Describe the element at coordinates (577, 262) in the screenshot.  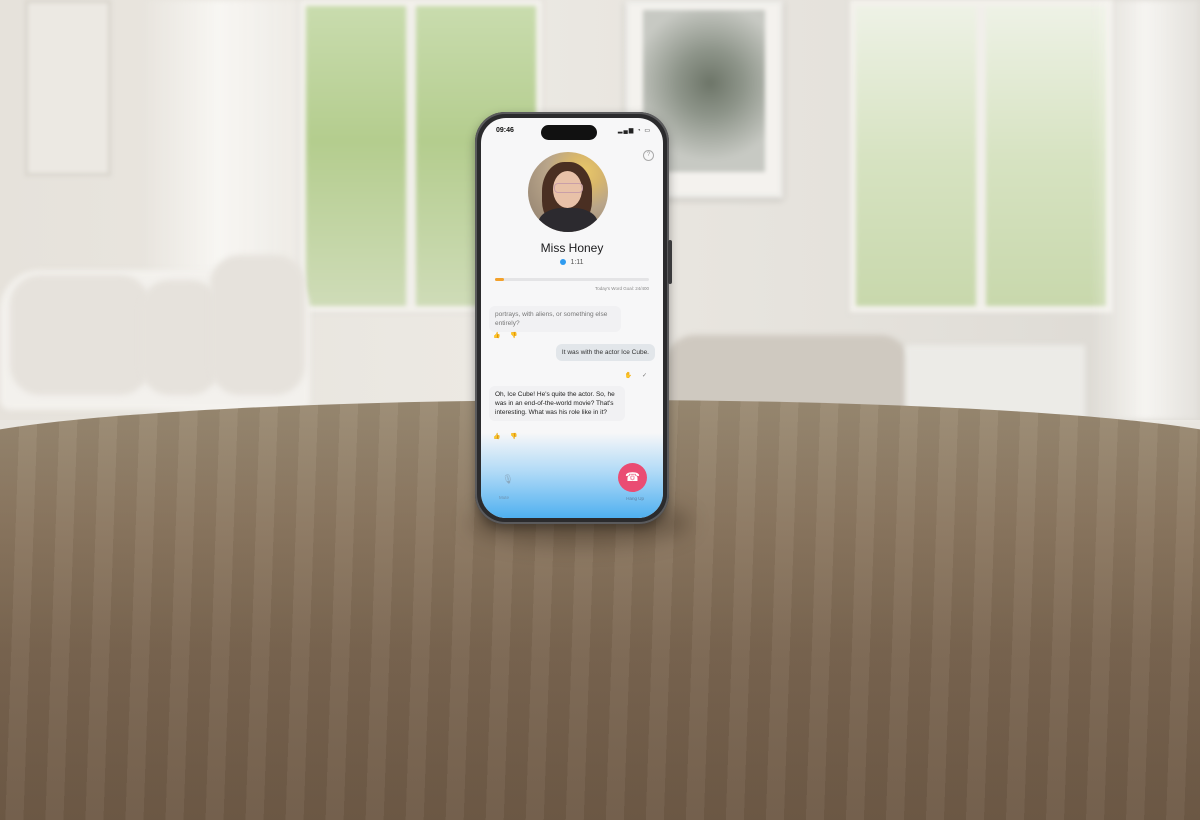
I see `call-duration: 1:11` at that location.